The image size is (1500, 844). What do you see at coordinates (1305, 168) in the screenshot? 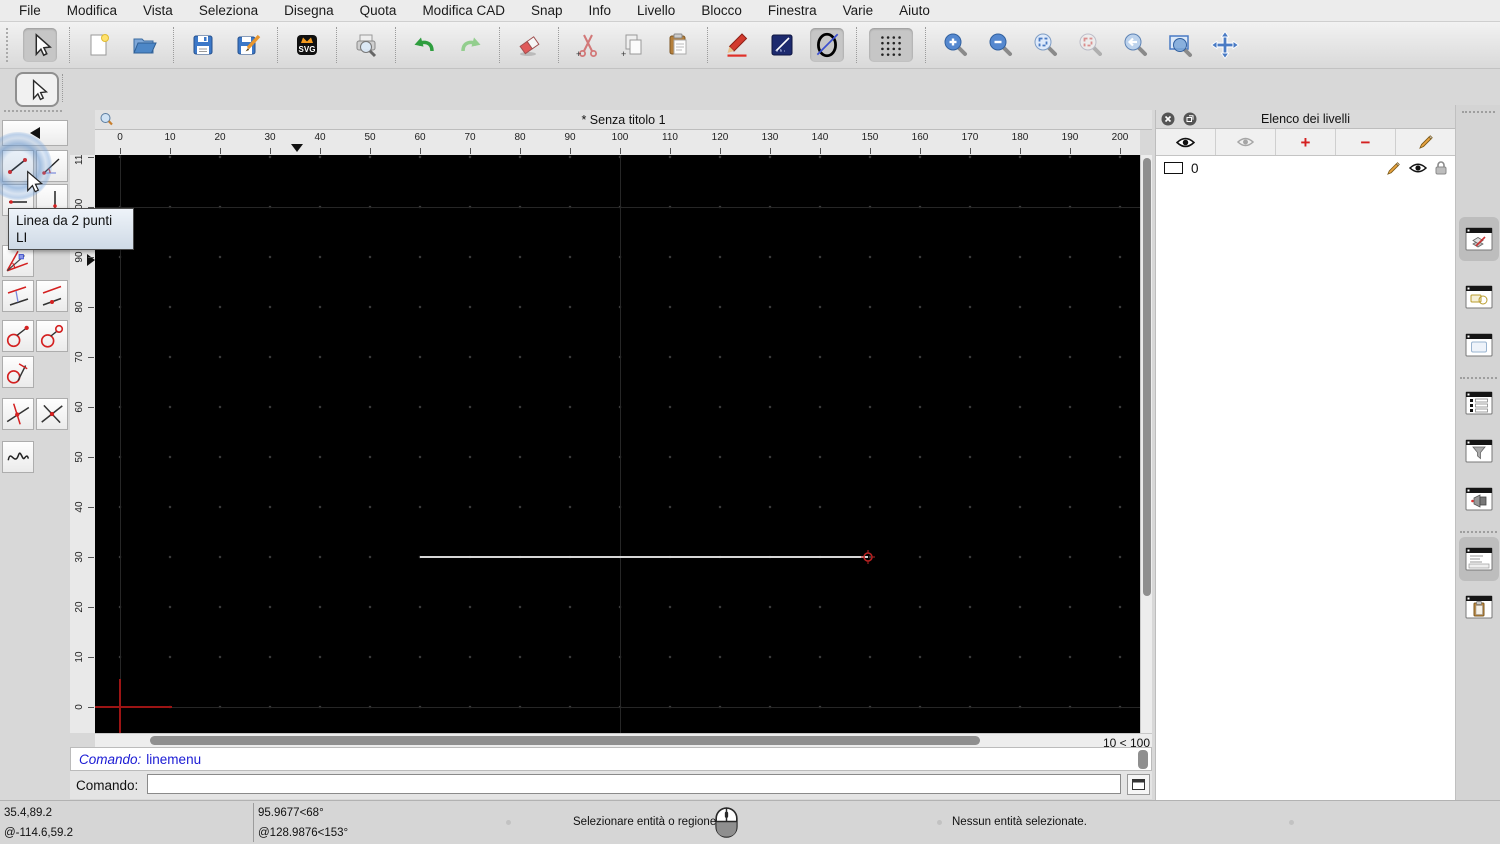
I see `layer-row: 0` at bounding box center [1305, 168].